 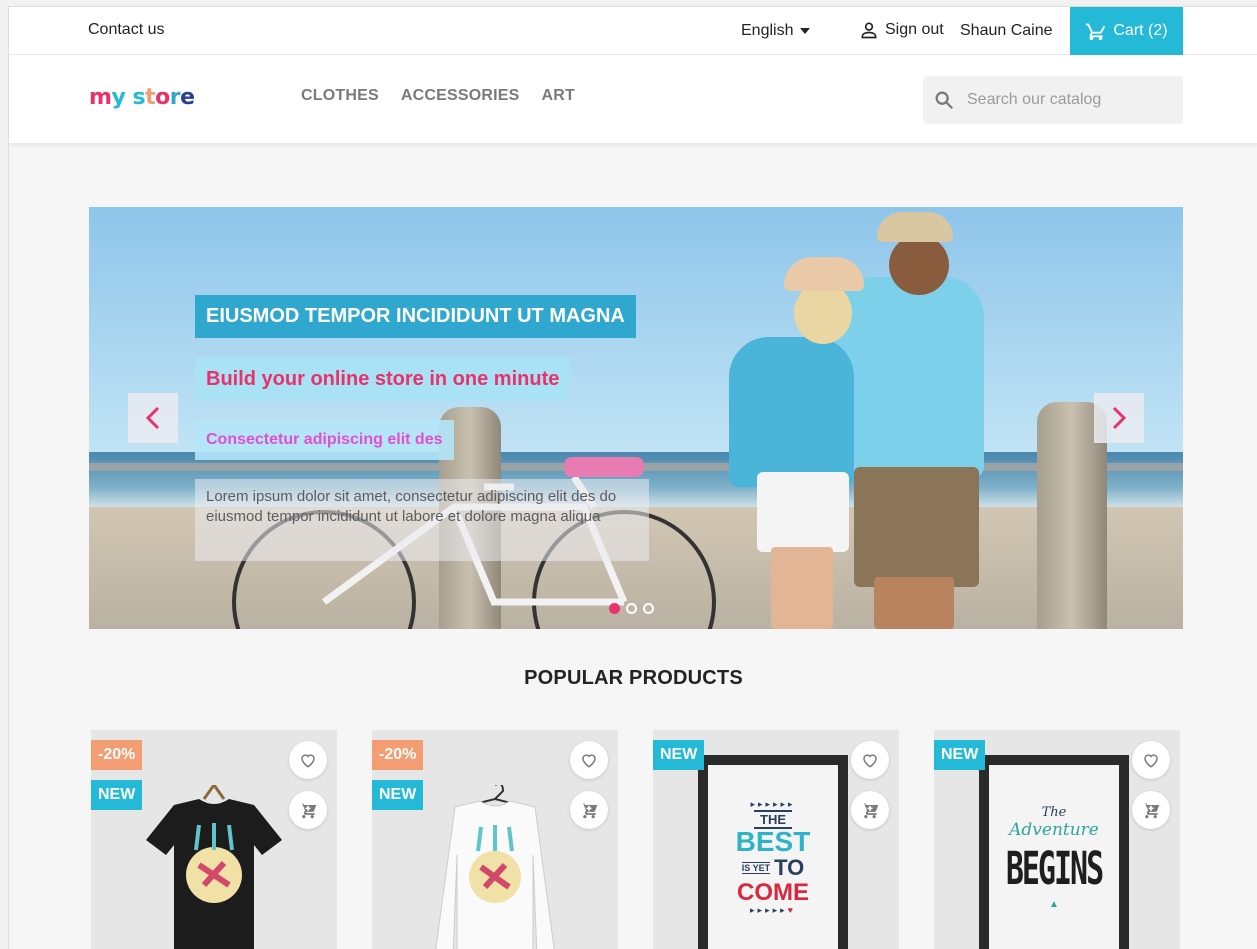 I want to click on search-box, so click(x=1053, y=100).